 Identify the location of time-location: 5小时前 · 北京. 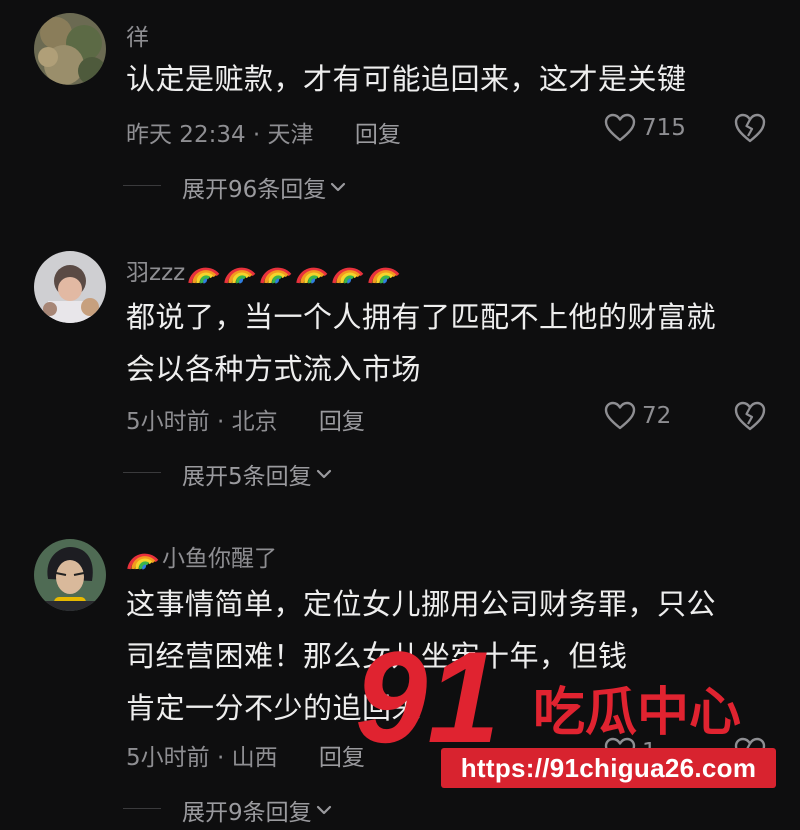
(202, 422).